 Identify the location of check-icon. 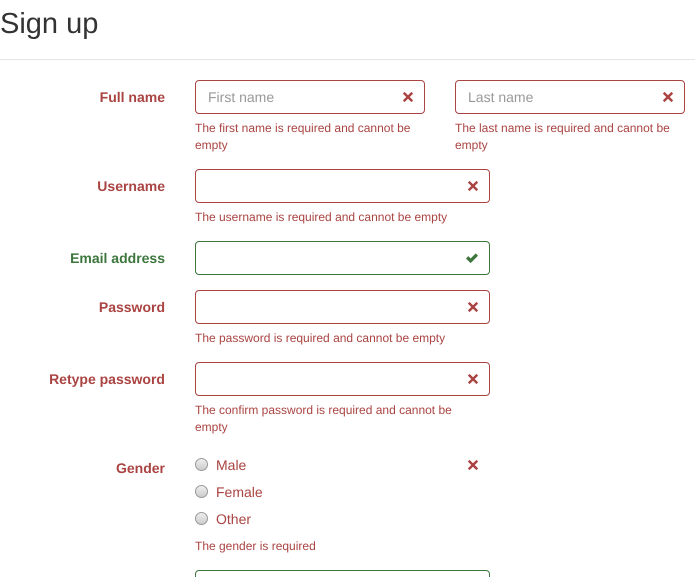
(472, 258).